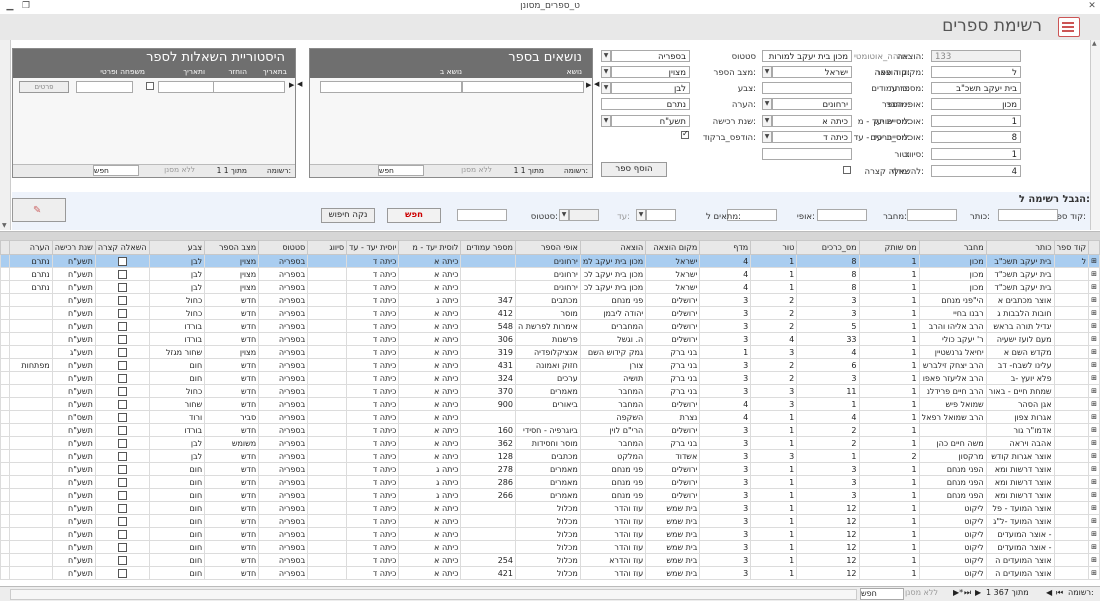 The height and width of the screenshot is (601, 1100). Describe the element at coordinates (952, 365) in the screenshot. I see `table-cell: הרב יצחק זילברש` at that location.